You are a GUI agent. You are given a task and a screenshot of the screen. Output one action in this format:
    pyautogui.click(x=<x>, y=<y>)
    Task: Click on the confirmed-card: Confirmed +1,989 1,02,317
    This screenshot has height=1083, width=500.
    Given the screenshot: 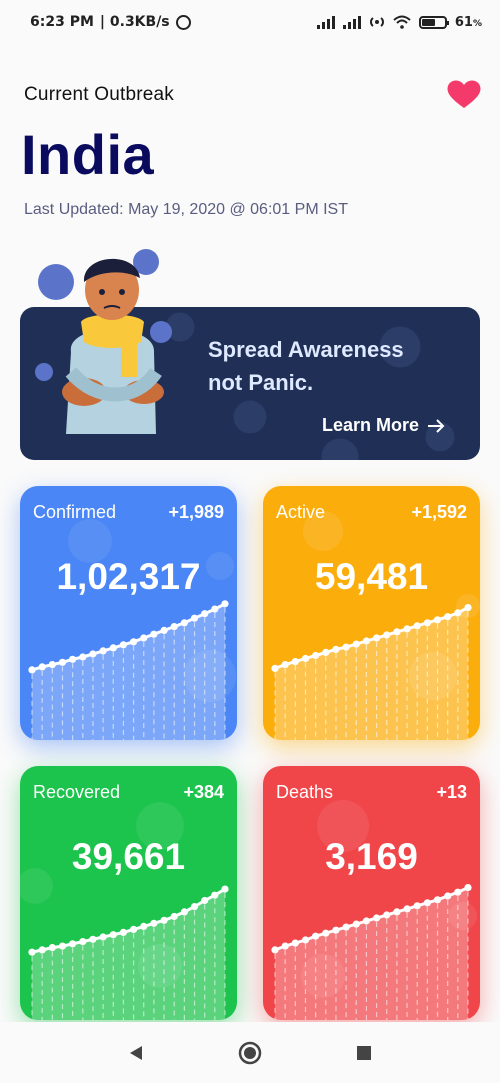 What is the action you would take?
    pyautogui.click(x=128, y=613)
    